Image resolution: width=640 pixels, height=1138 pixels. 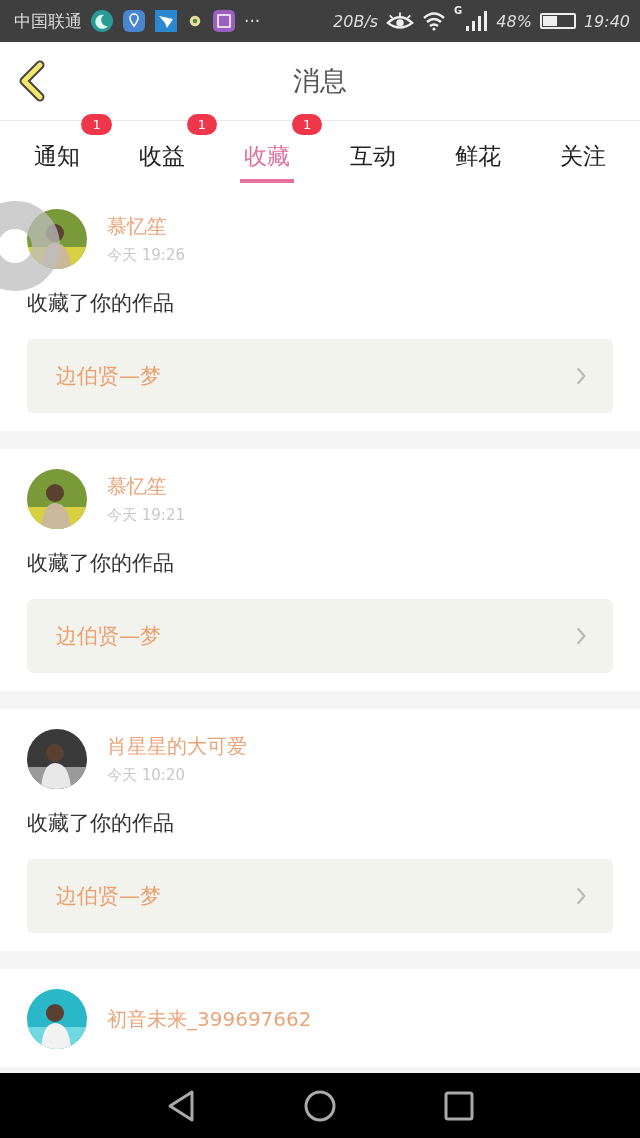 I want to click on wifi-icon, so click(x=434, y=21).